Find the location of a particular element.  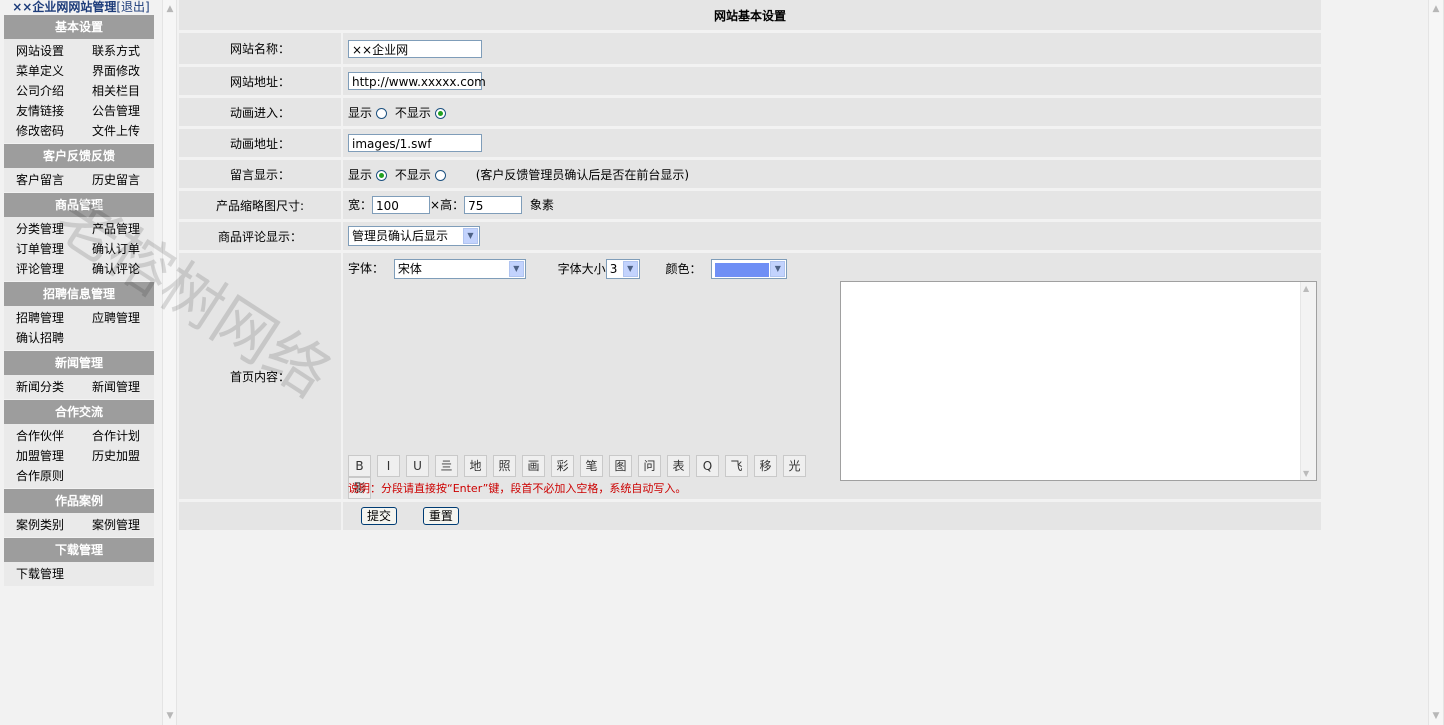

anim-url-input: images/1.swf is located at coordinates (415, 143).